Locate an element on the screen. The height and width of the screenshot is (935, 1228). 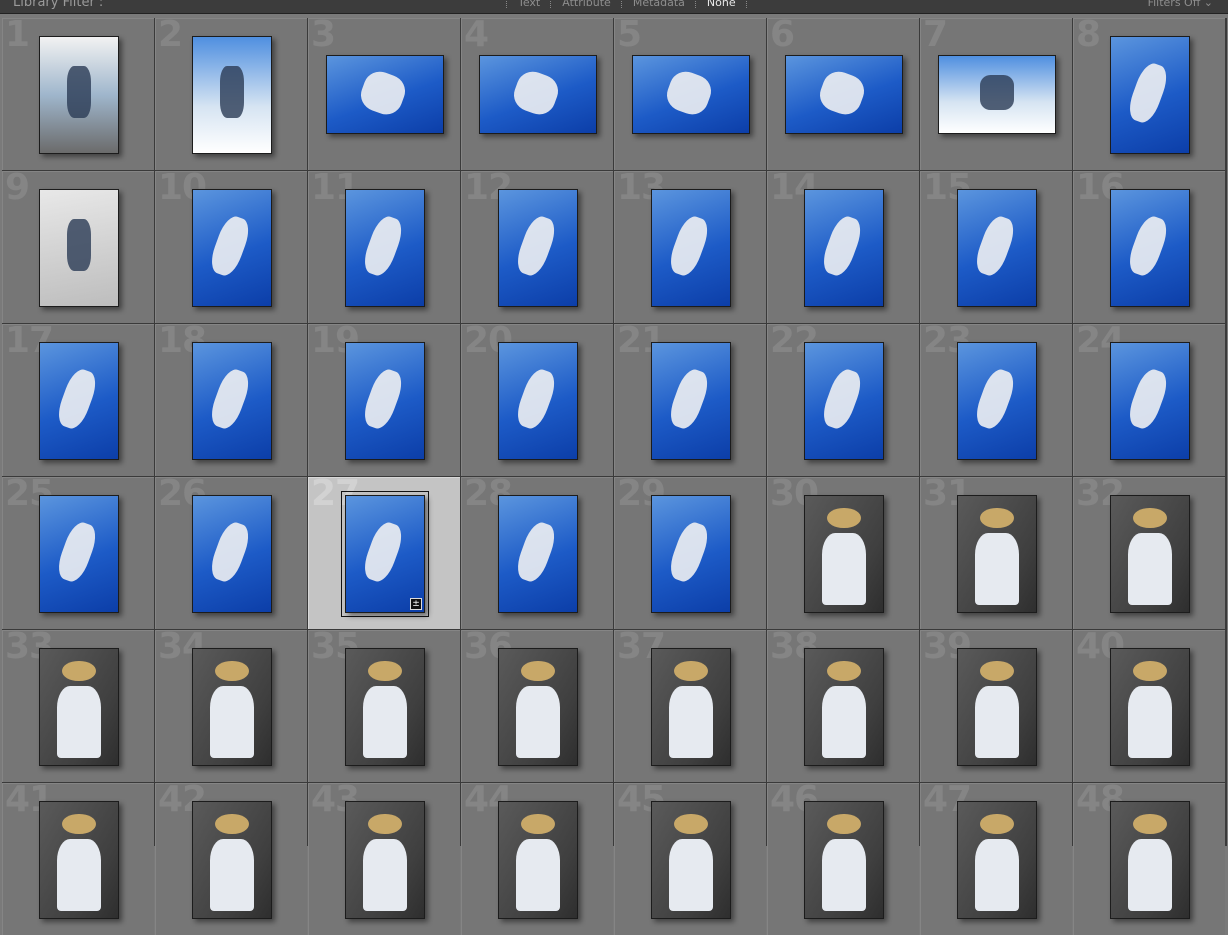
grid-cell: 3 is located at coordinates (384, 94).